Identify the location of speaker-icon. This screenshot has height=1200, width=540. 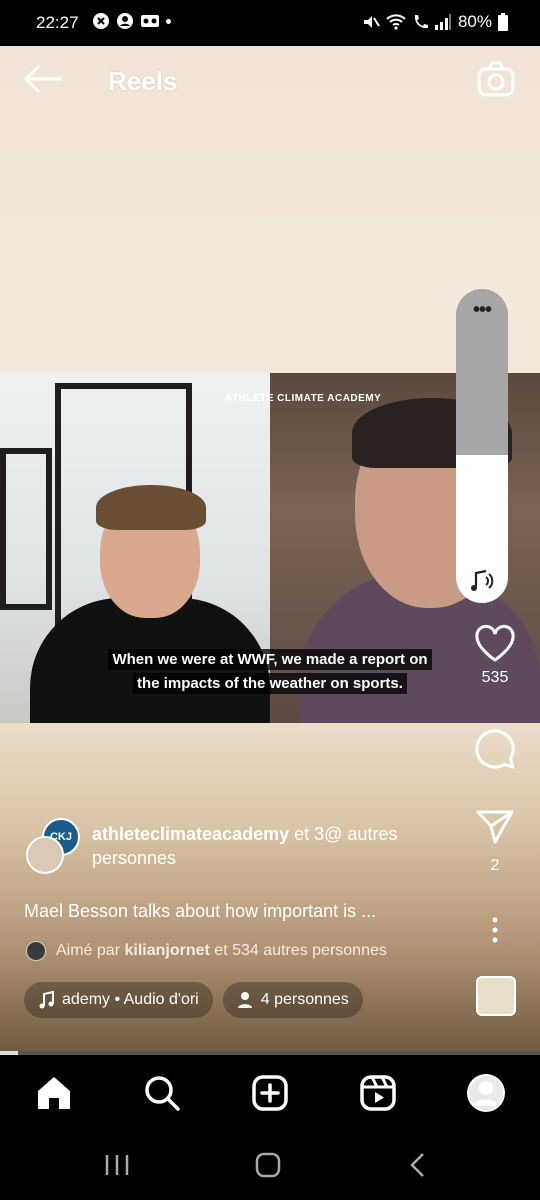
(482, 580).